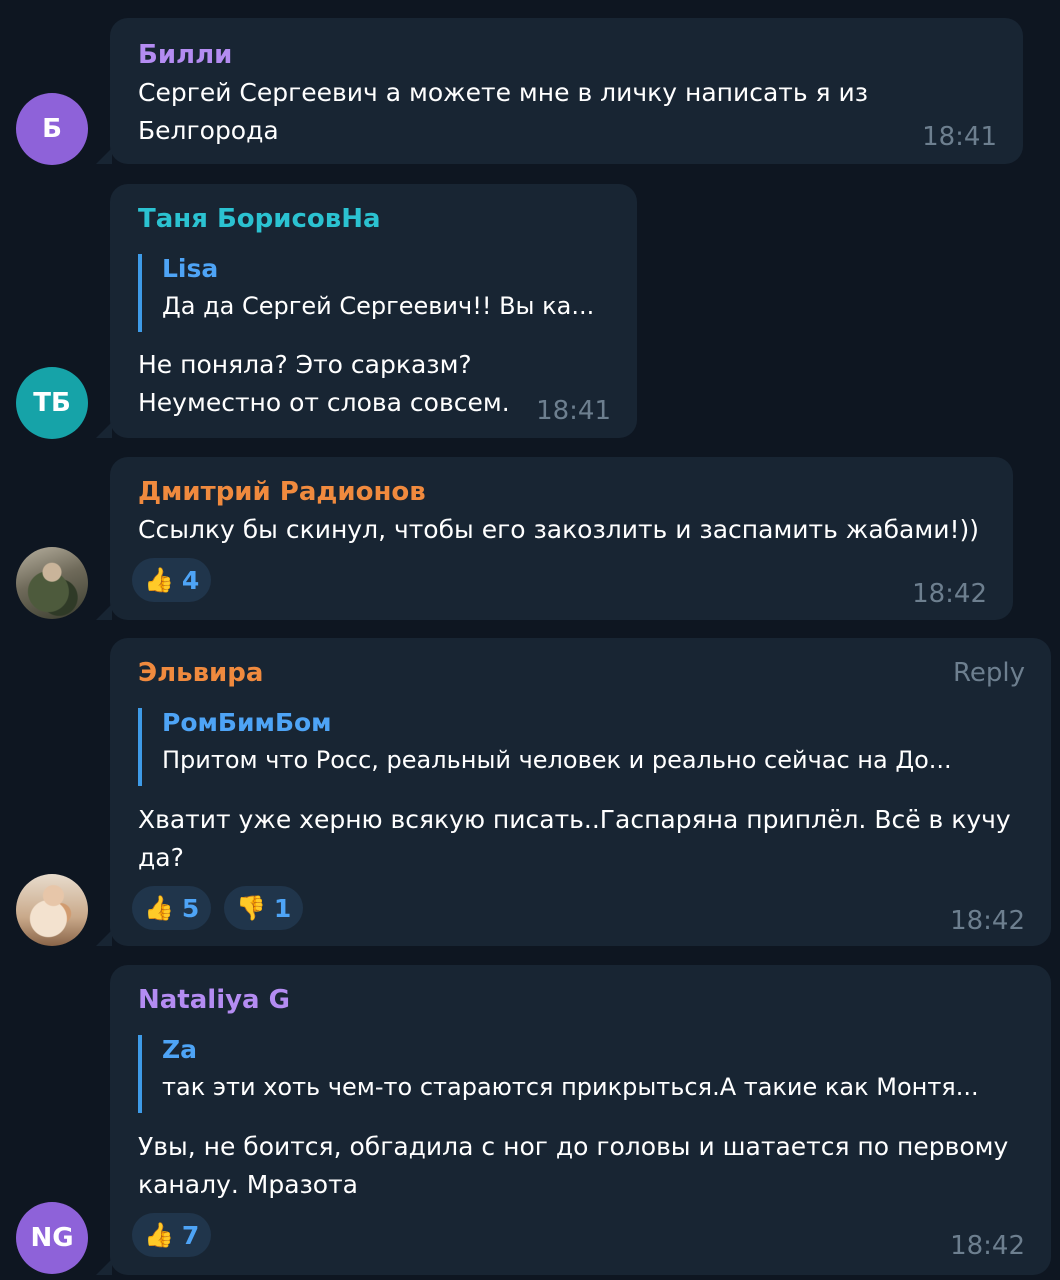 The height and width of the screenshot is (1280, 1060). I want to click on reply-button: Reply, so click(989, 673).